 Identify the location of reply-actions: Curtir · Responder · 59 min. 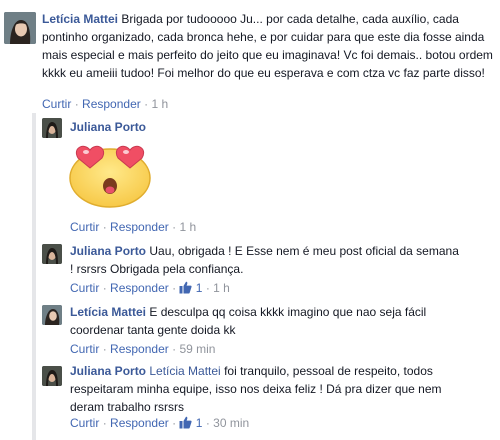
(142, 349).